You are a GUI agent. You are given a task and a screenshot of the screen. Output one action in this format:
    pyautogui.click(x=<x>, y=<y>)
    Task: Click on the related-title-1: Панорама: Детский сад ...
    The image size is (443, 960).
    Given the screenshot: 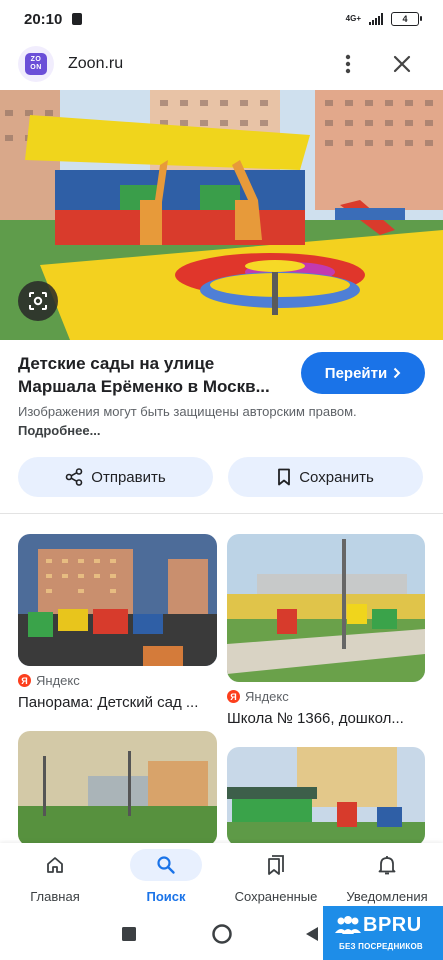 What is the action you would take?
    pyautogui.click(x=115, y=702)
    